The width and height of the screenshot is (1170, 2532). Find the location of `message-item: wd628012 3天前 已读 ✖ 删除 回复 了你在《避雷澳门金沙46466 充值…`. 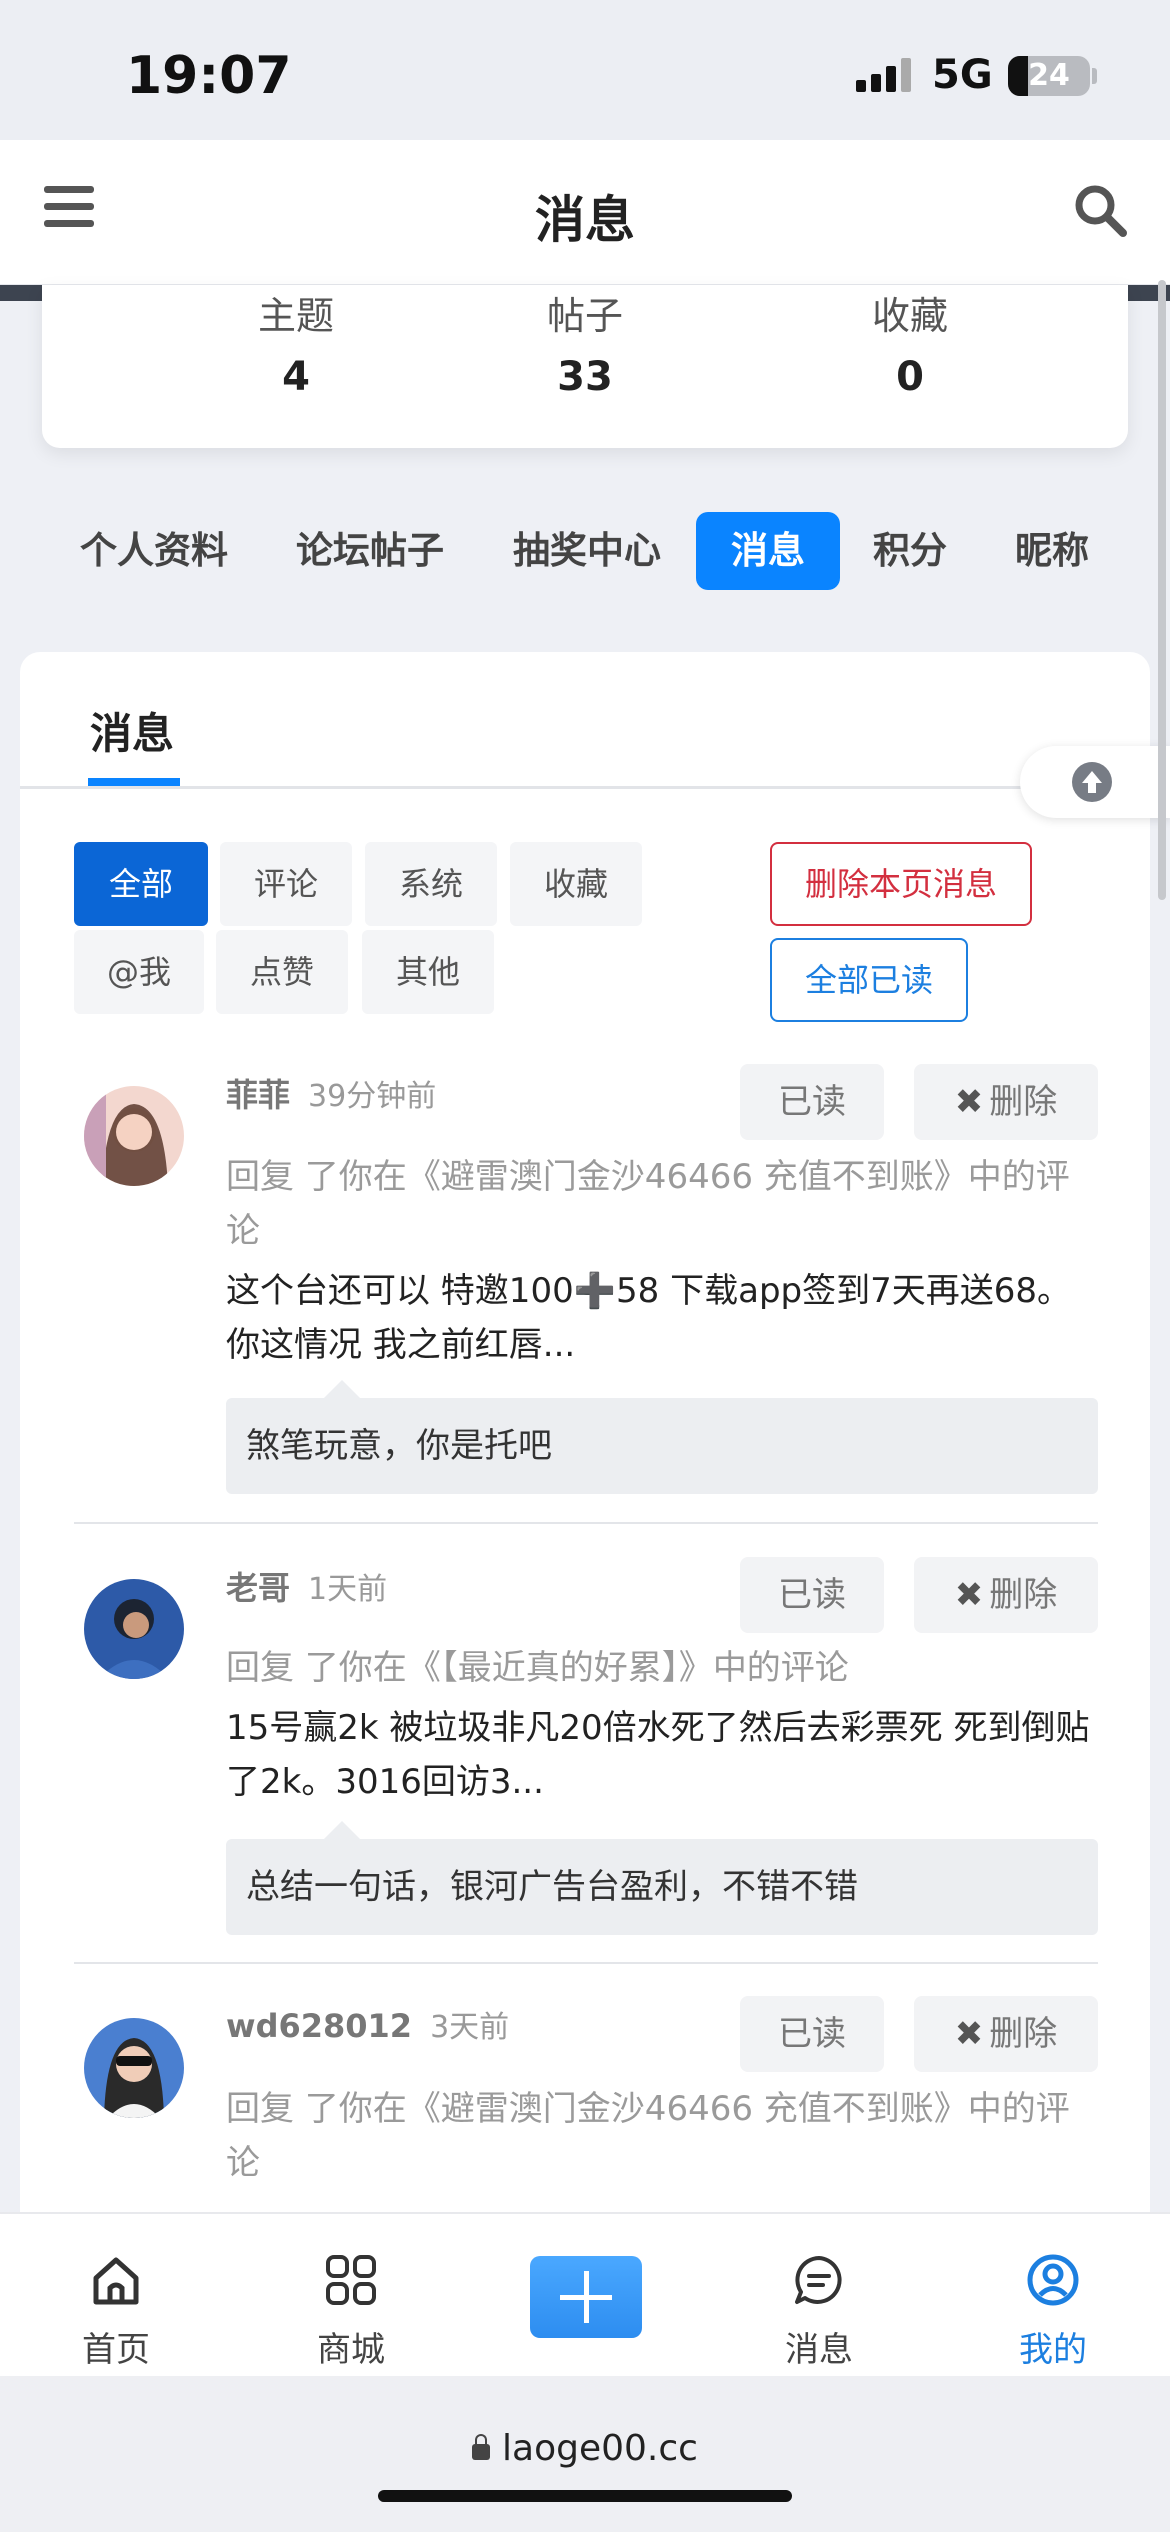

message-item: wd628012 3天前 已读 ✖ 删除 回复 了你在《避雷澳门金沙46466 充值… is located at coordinates (586, 2104).